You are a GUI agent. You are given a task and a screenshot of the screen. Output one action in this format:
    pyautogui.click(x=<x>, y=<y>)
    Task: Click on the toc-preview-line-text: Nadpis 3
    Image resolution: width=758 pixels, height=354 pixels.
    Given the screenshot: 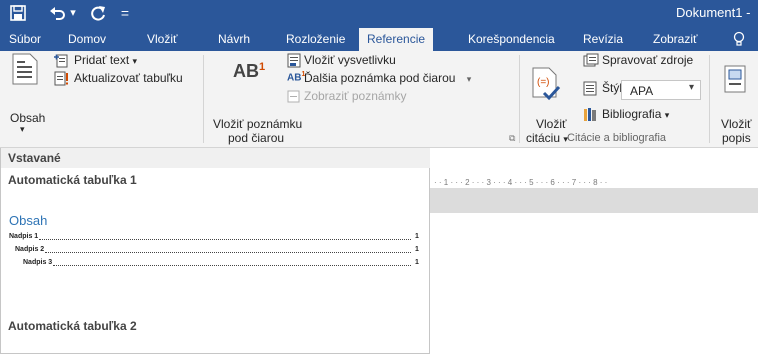 What is the action you would take?
    pyautogui.click(x=38, y=262)
    